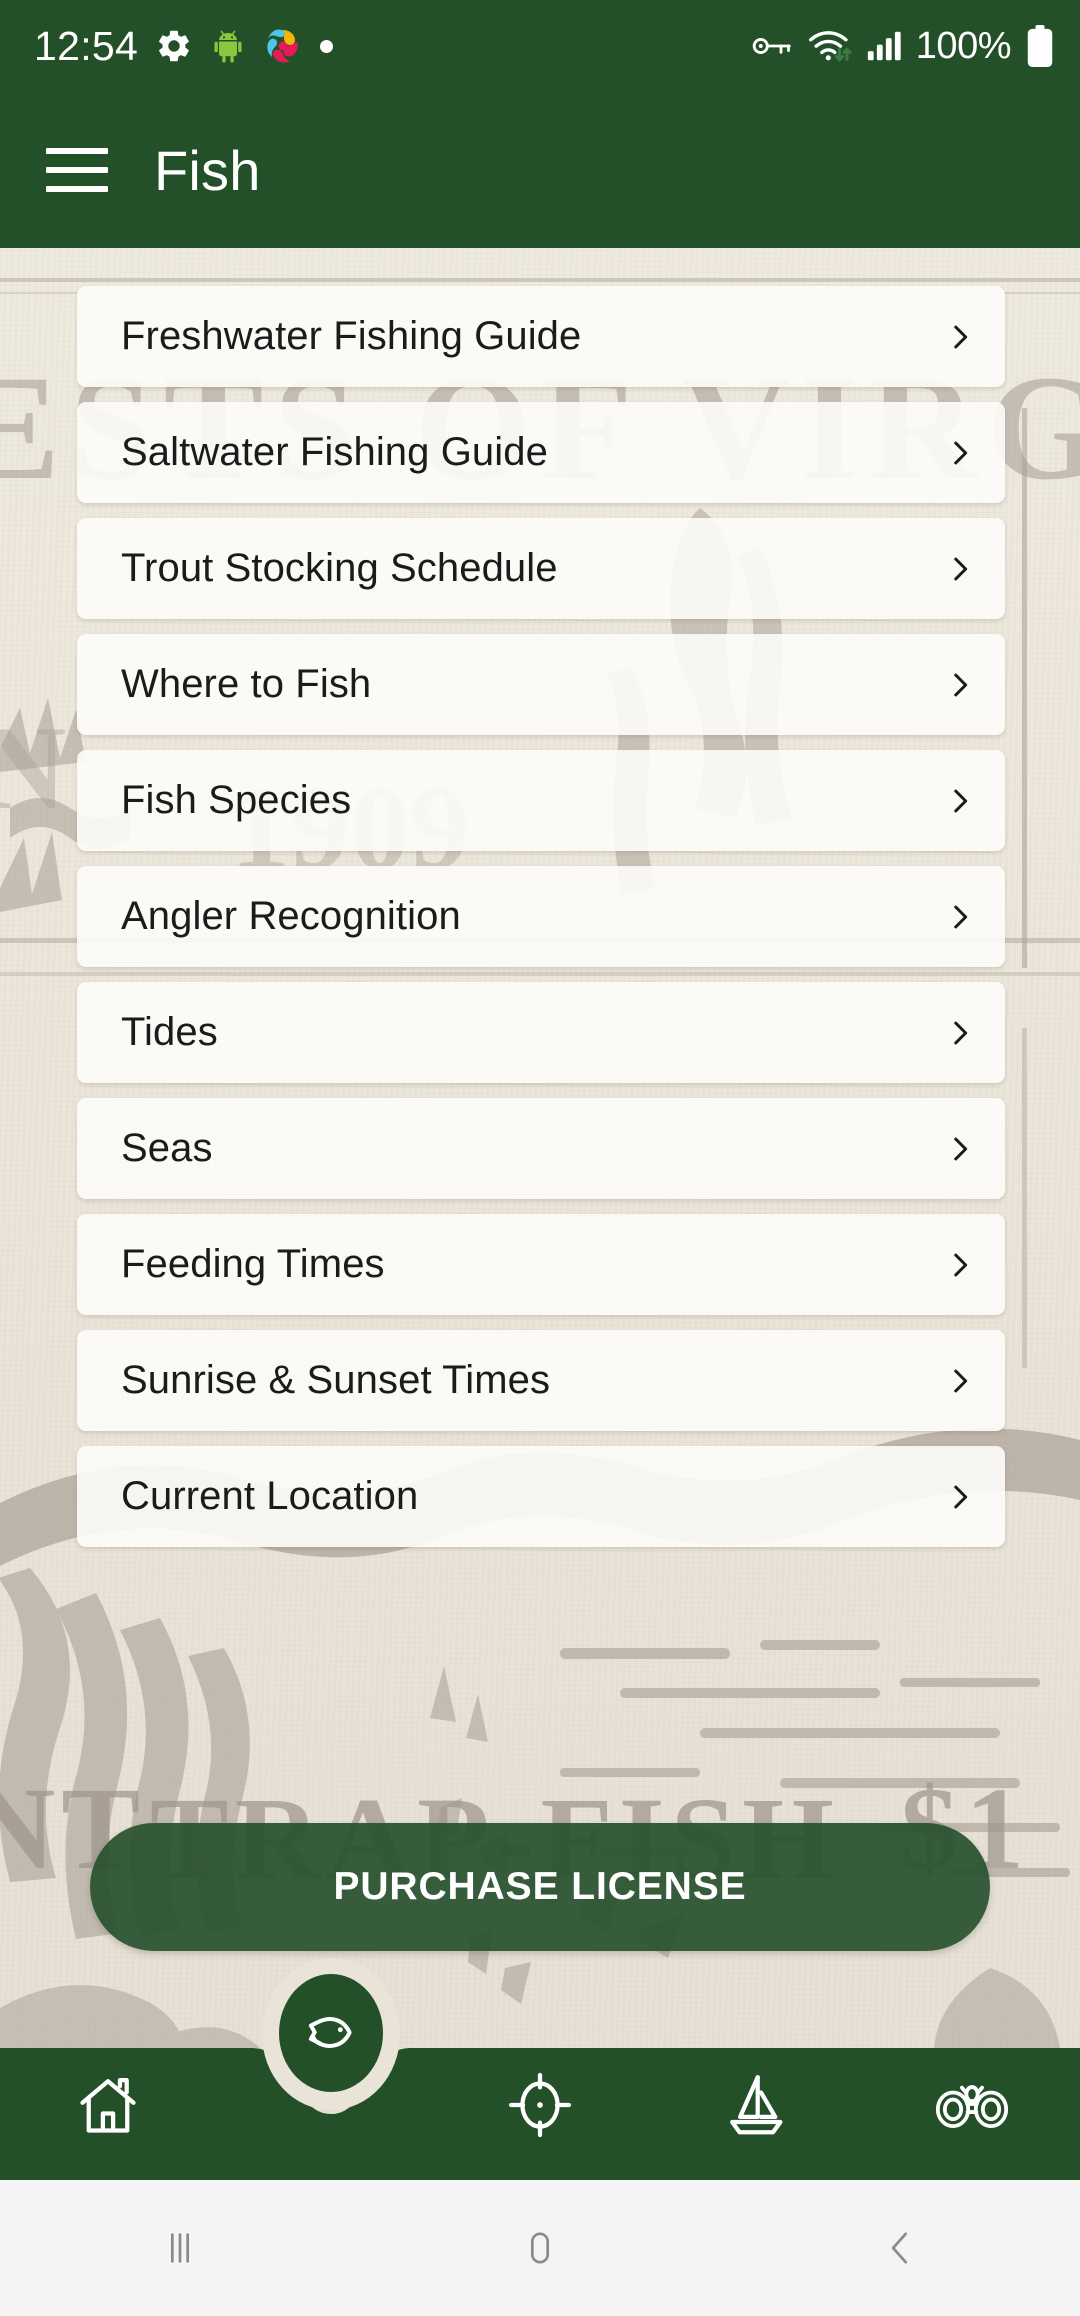 This screenshot has height=2316, width=1080. Describe the element at coordinates (541, 1148) in the screenshot. I see `list-item: Seas` at that location.